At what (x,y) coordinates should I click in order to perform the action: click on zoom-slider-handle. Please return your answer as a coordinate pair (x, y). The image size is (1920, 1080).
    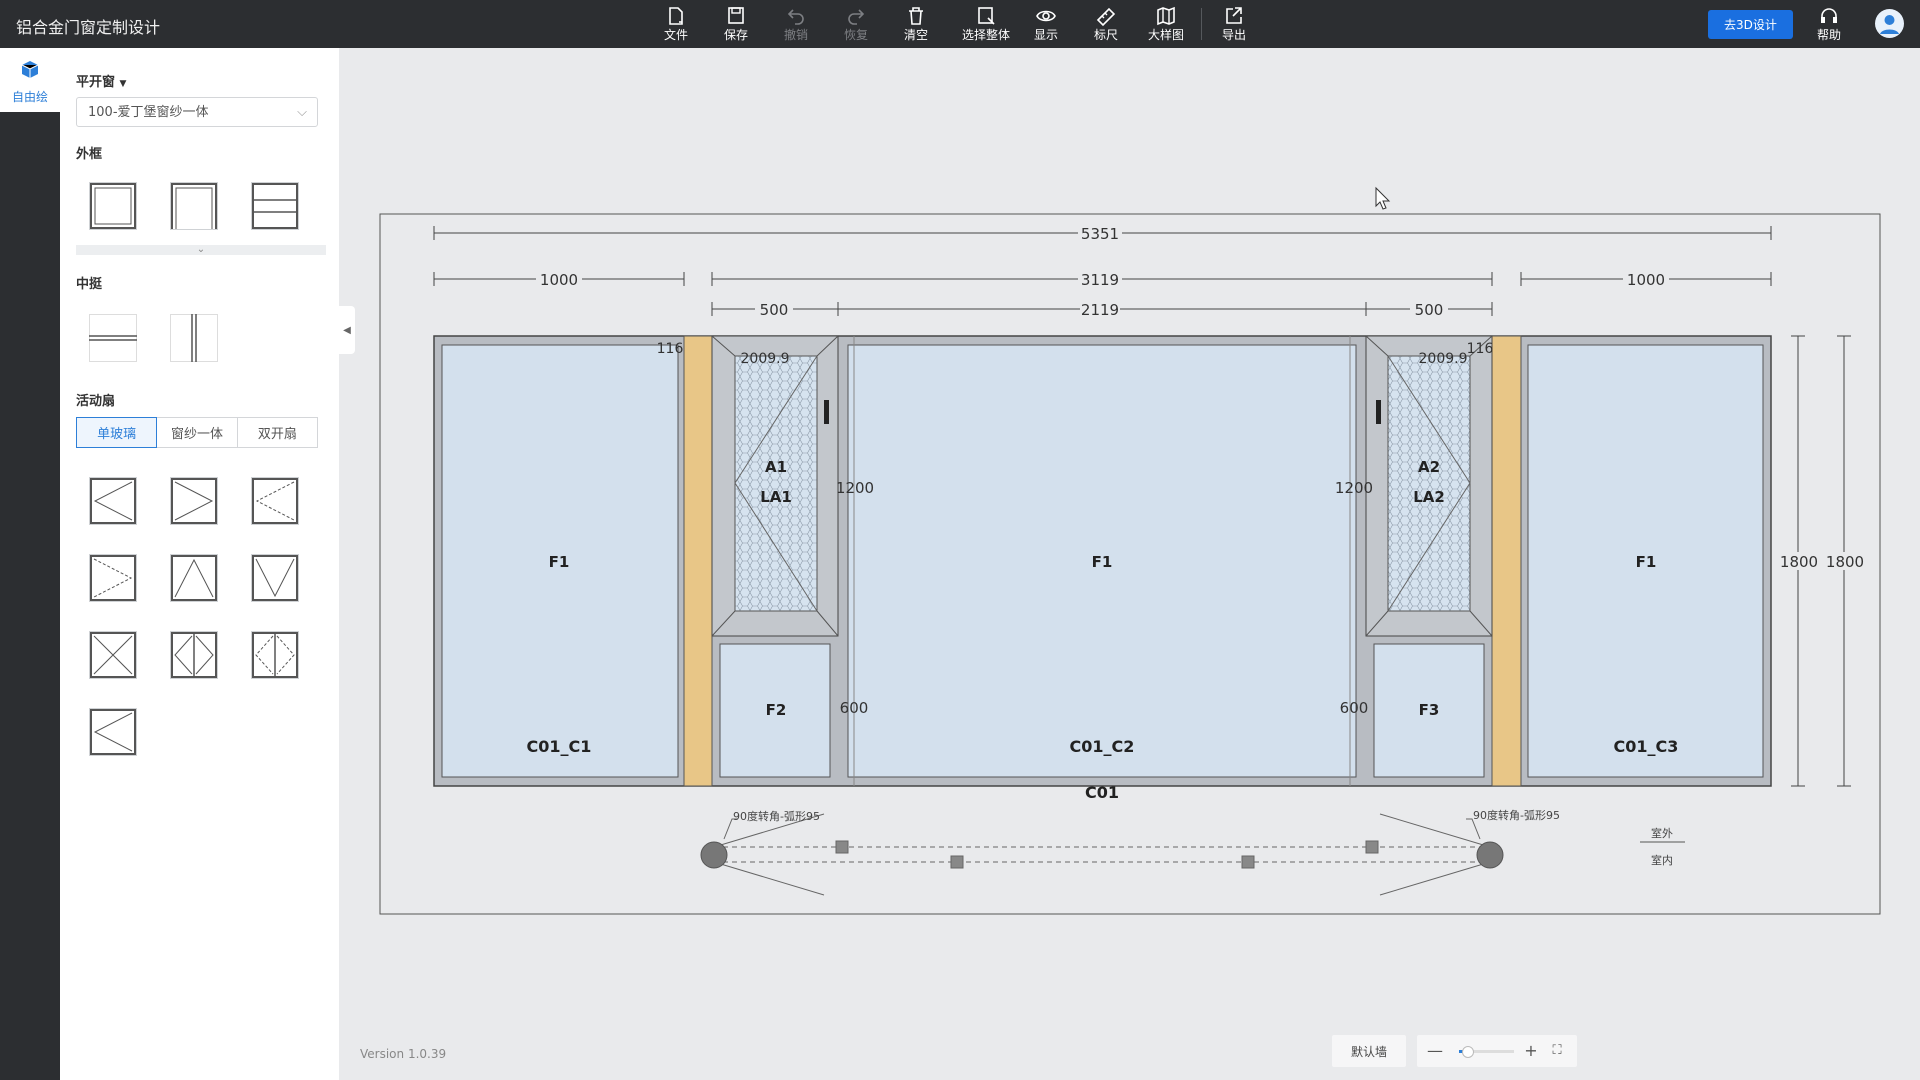
    Looking at the image, I should click on (1468, 1052).